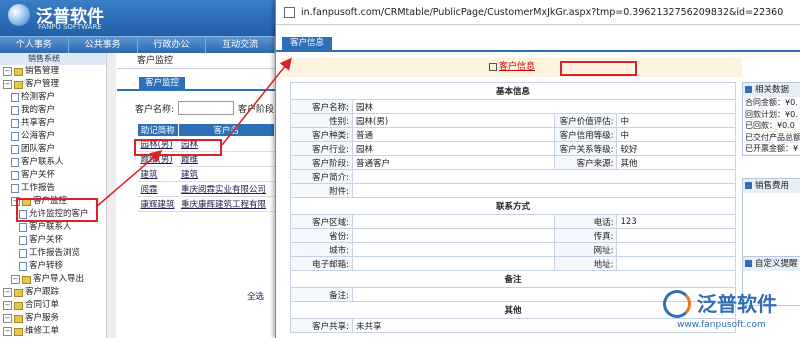 Image resolution: width=800 pixels, height=338 pixels. Describe the element at coordinates (676, 120) in the screenshot. I see `field-value: 中` at that location.